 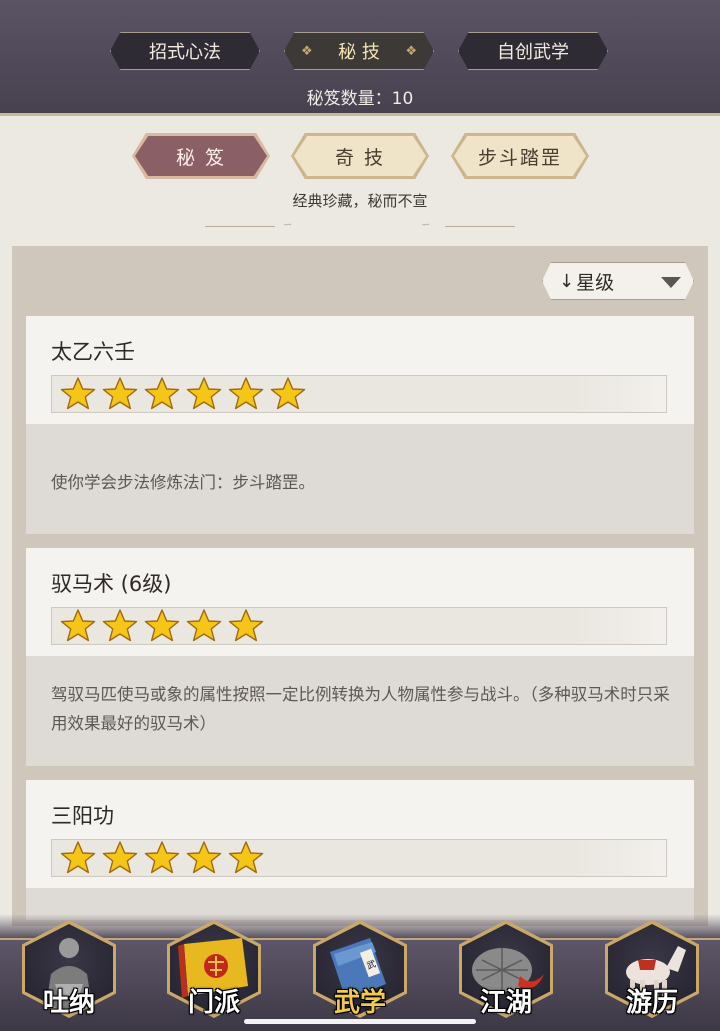 I want to click on nav-martial-label: 武学, so click(x=359, y=1003).